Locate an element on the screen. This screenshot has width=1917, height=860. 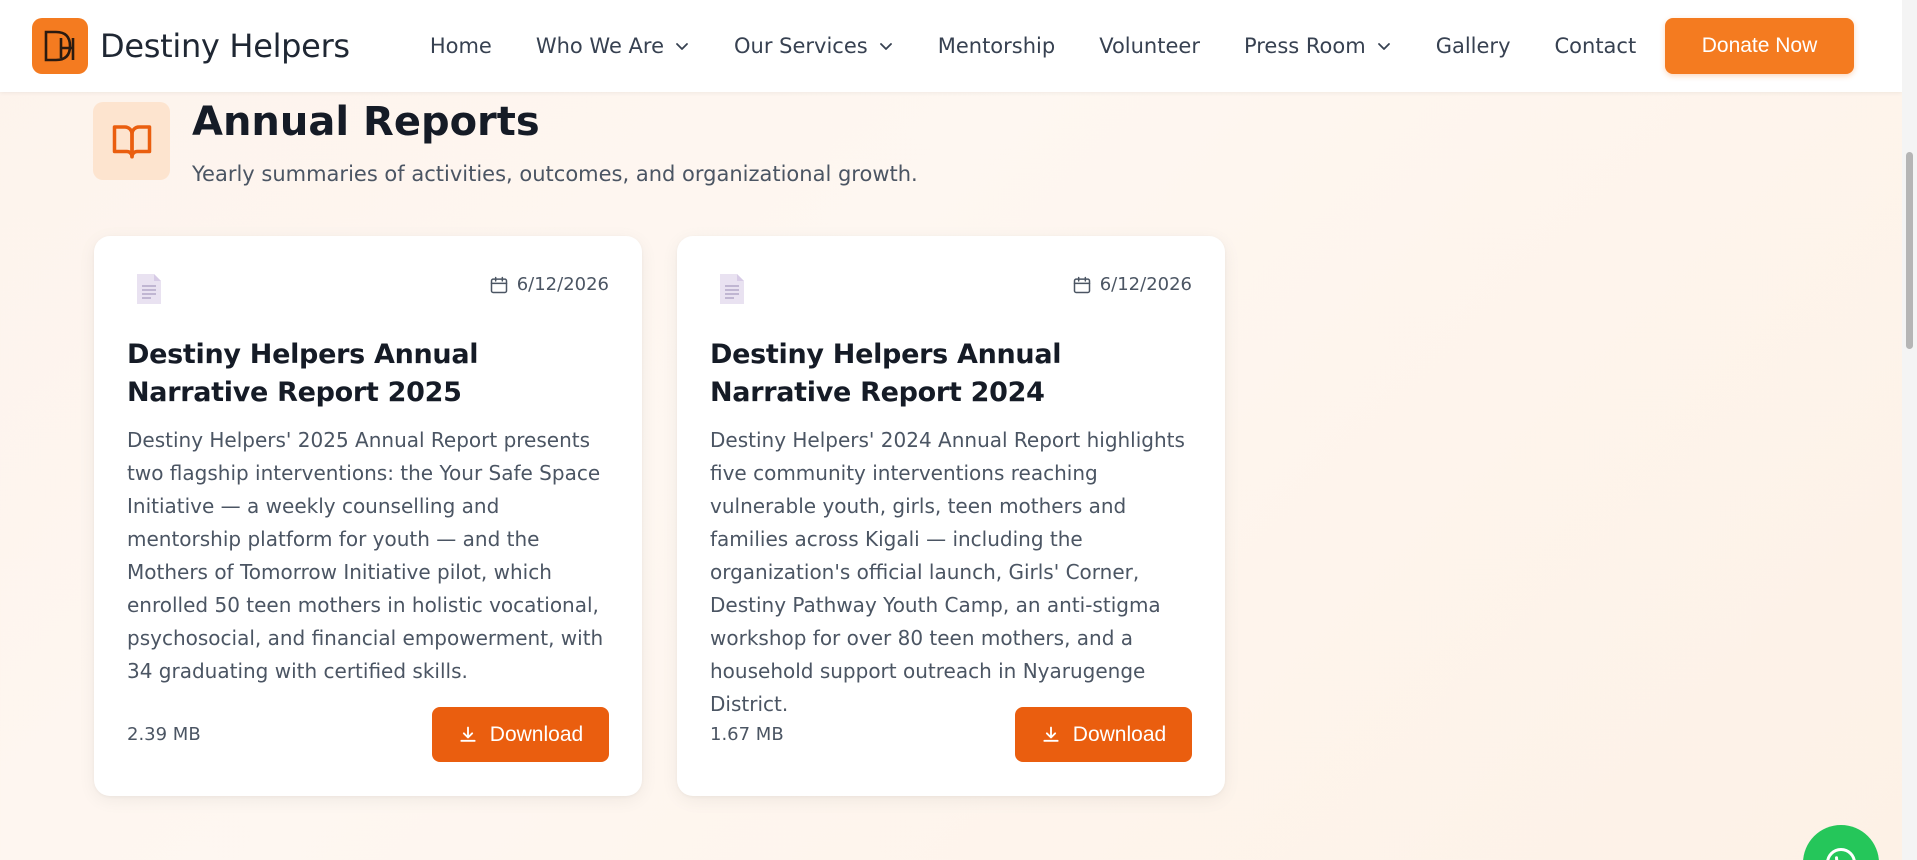
section-icon-tile is located at coordinates (131, 141).